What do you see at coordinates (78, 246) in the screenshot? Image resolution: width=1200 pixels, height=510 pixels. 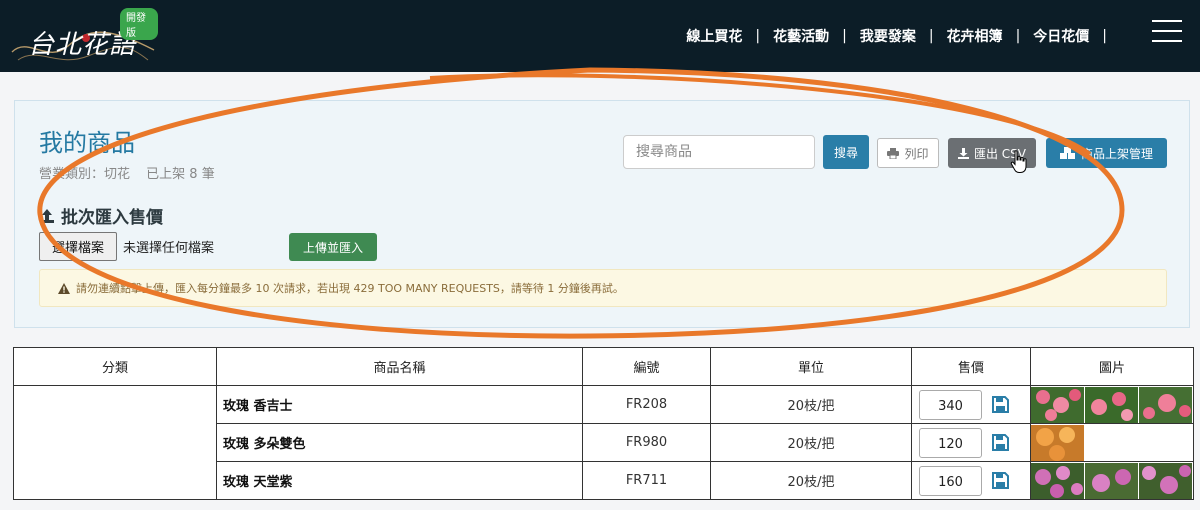 I see `choose-file-button: 選擇檔案` at bounding box center [78, 246].